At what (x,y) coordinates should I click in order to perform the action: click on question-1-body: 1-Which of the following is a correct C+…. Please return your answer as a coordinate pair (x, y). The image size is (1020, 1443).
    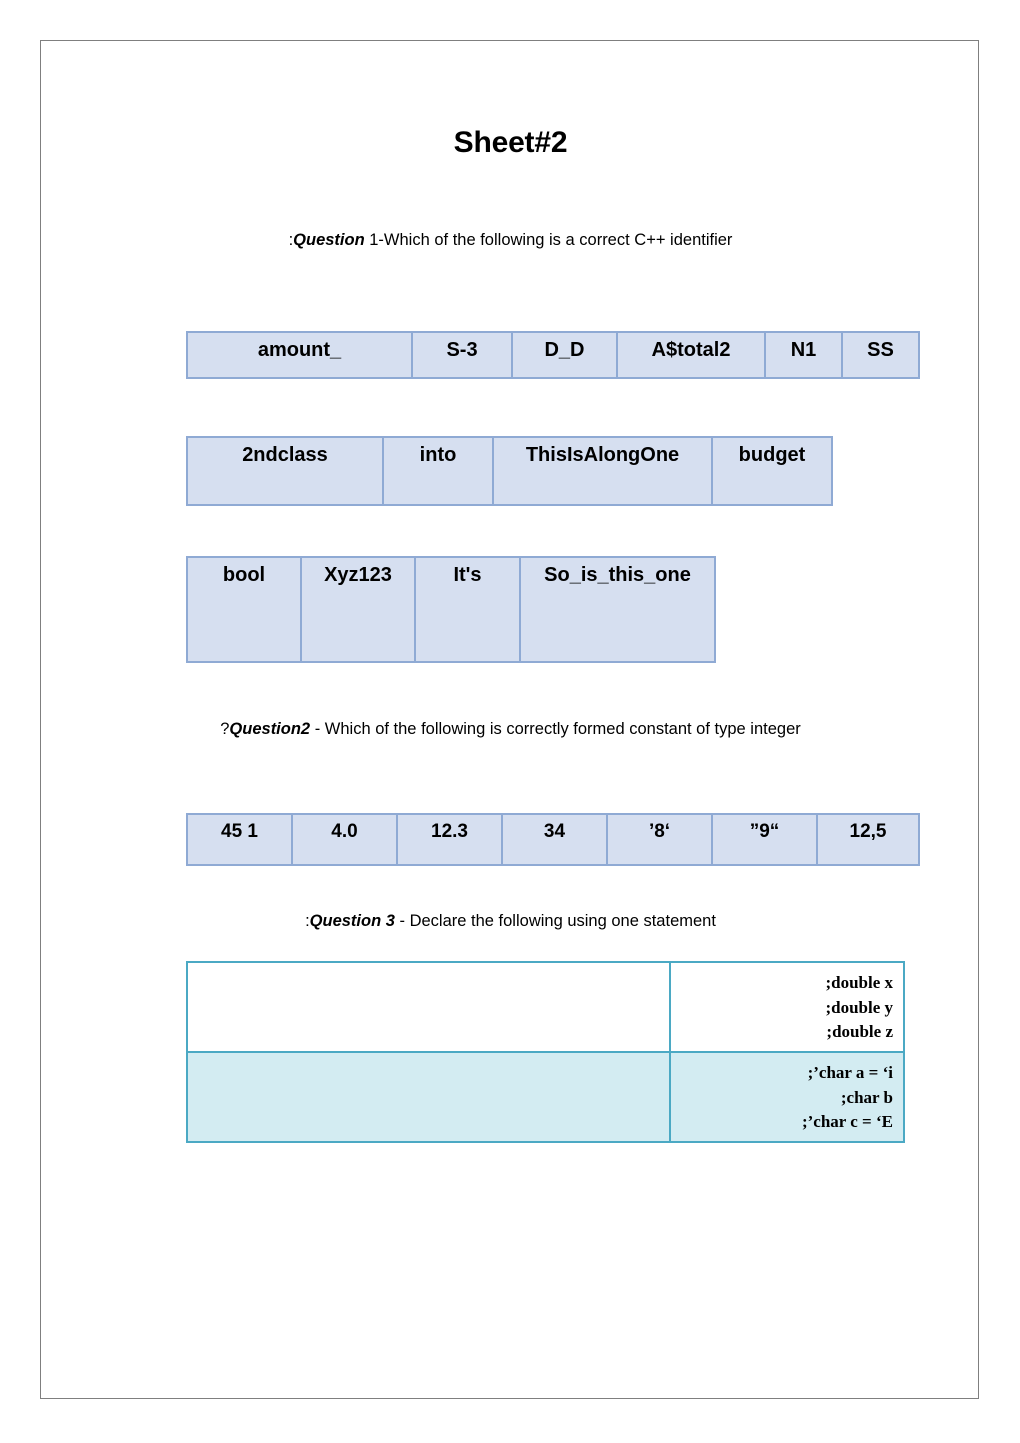
    Looking at the image, I should click on (548, 240).